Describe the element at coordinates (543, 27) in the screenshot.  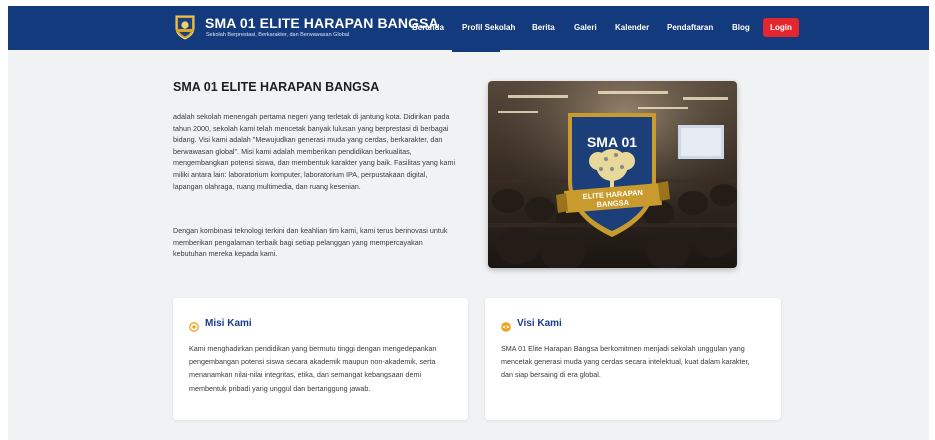
I see `nav-berita: Berita` at that location.